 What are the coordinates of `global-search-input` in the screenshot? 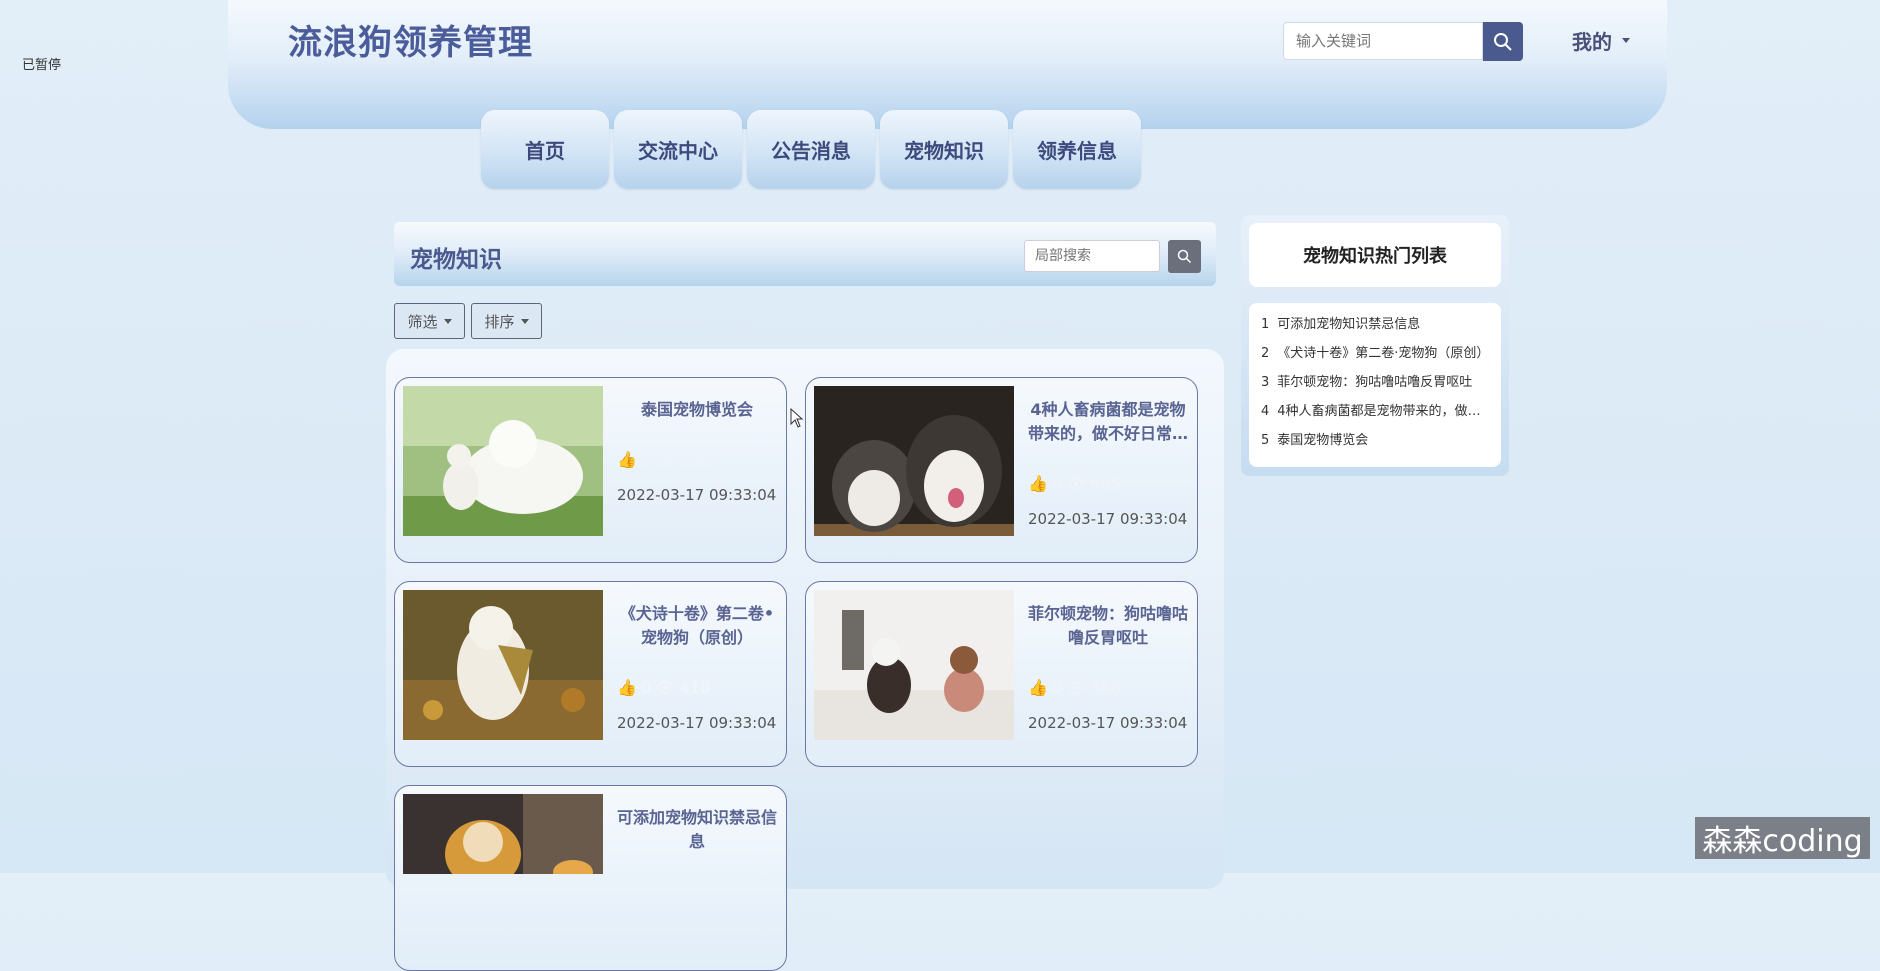 It's located at (1383, 41).